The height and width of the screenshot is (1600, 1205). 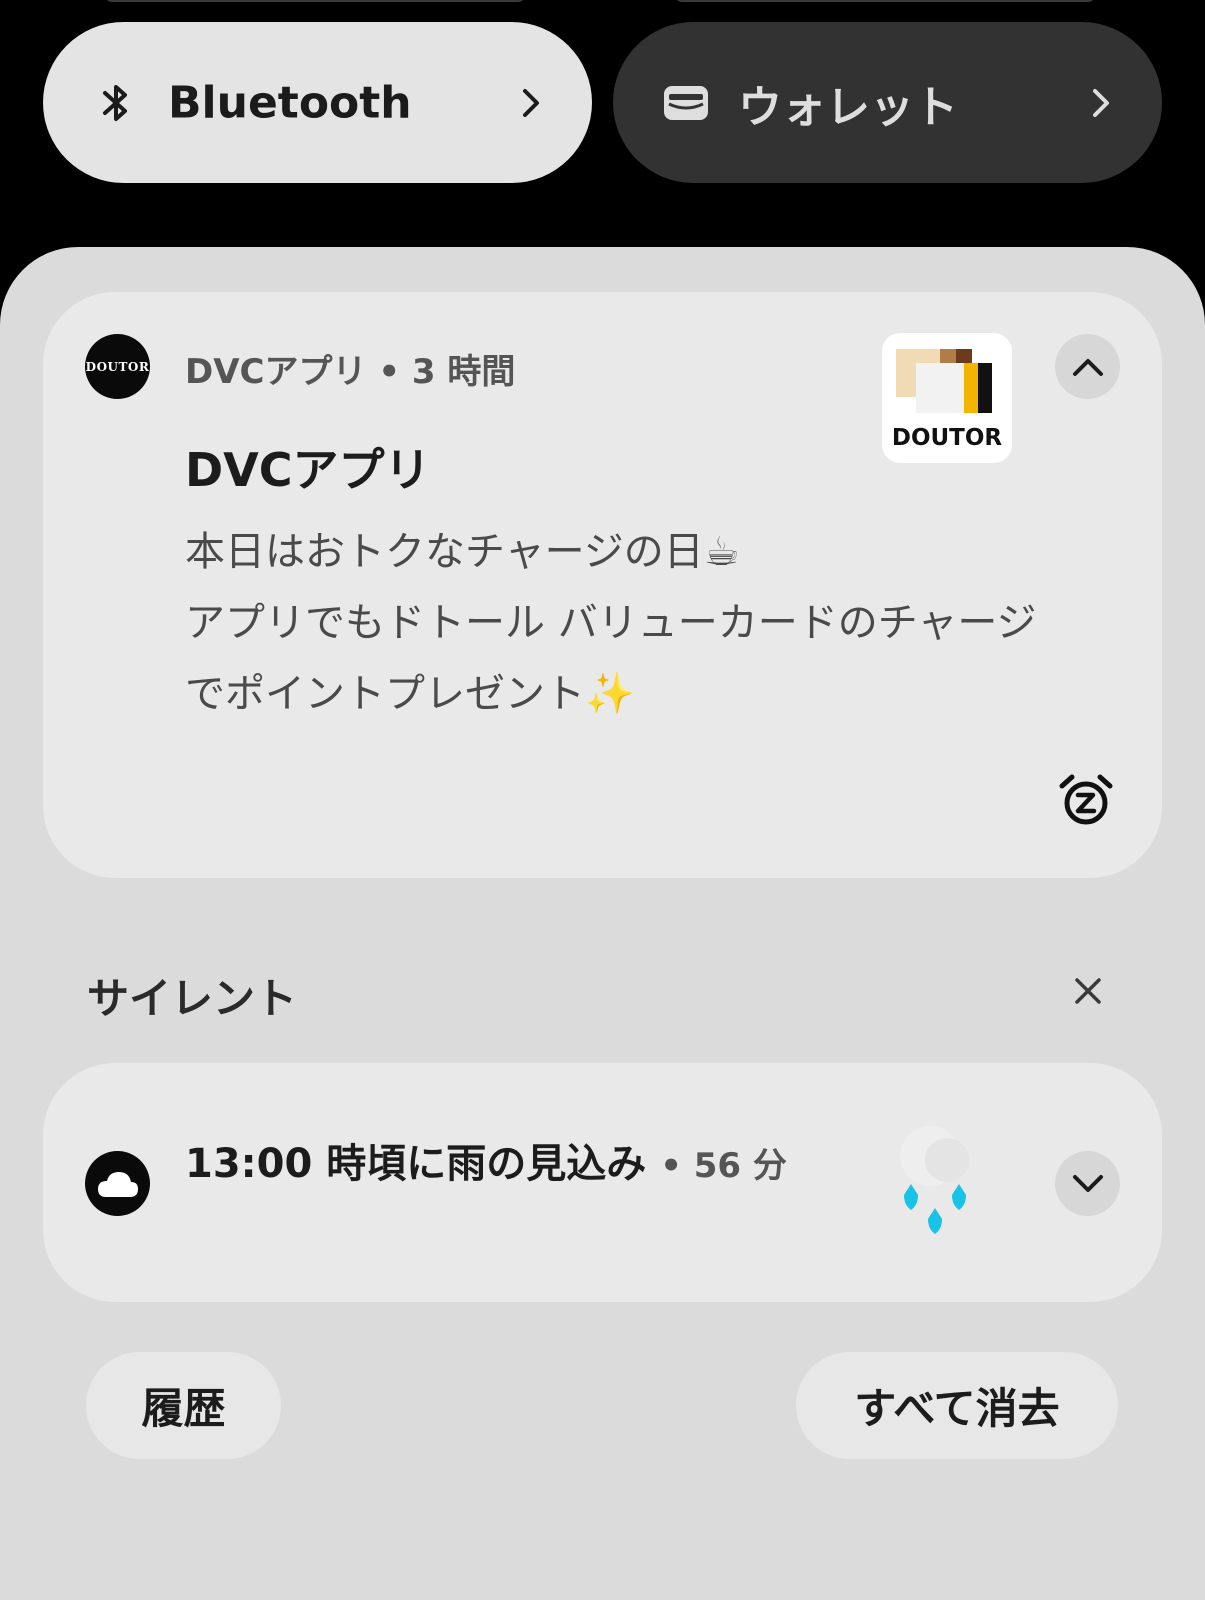 I want to click on silent-section-label: サイレント, so click(x=192, y=998).